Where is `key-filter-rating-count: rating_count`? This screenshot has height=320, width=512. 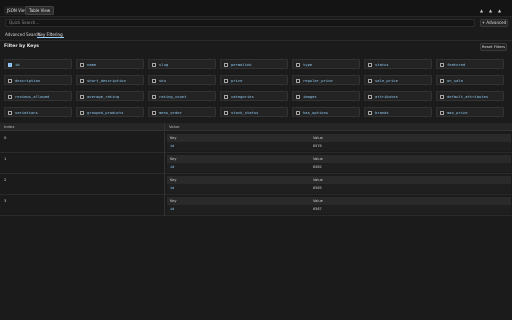
key-filter-rating-count: rating_count is located at coordinates (182, 96).